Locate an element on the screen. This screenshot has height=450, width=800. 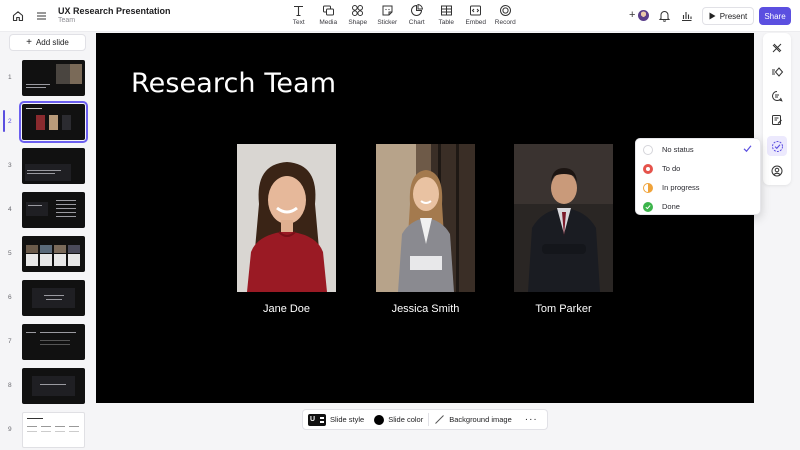
profile-button is located at coordinates (777, 171).